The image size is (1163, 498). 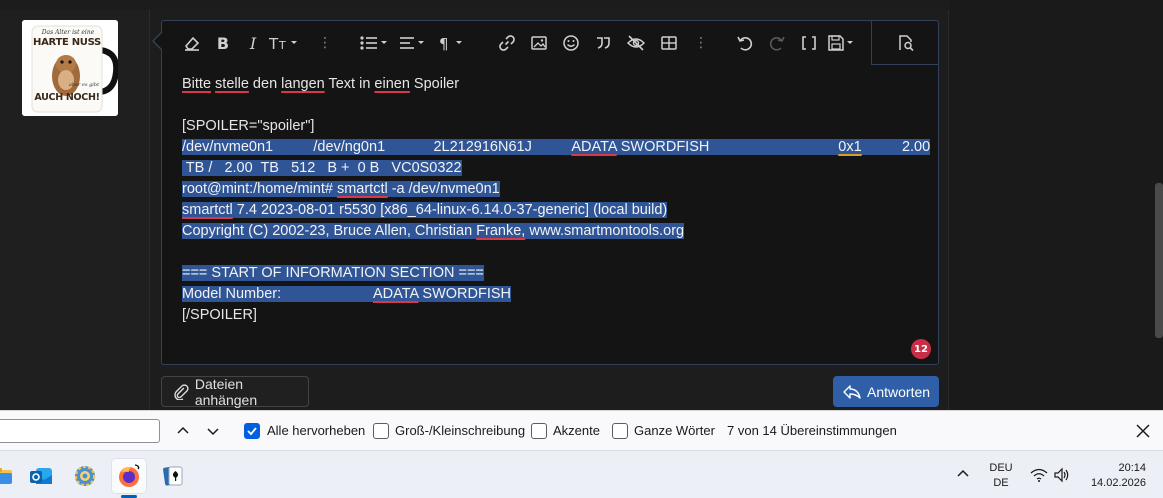 What do you see at coordinates (852, 391) in the screenshot?
I see `reply-icon` at bounding box center [852, 391].